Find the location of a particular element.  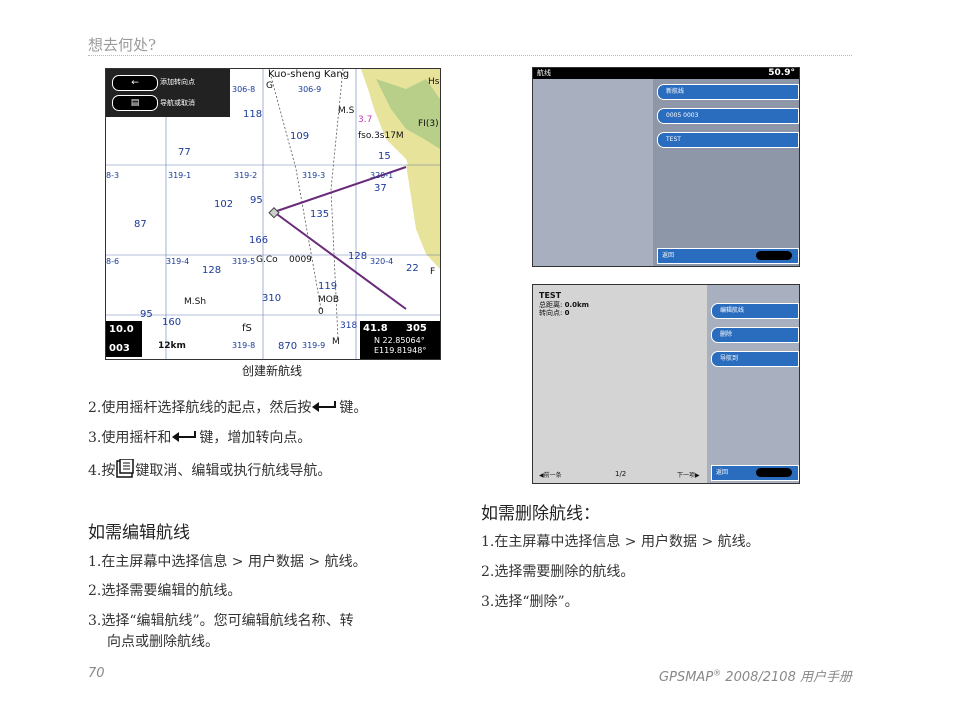

page-indicator: 1/2 is located at coordinates (621, 474).